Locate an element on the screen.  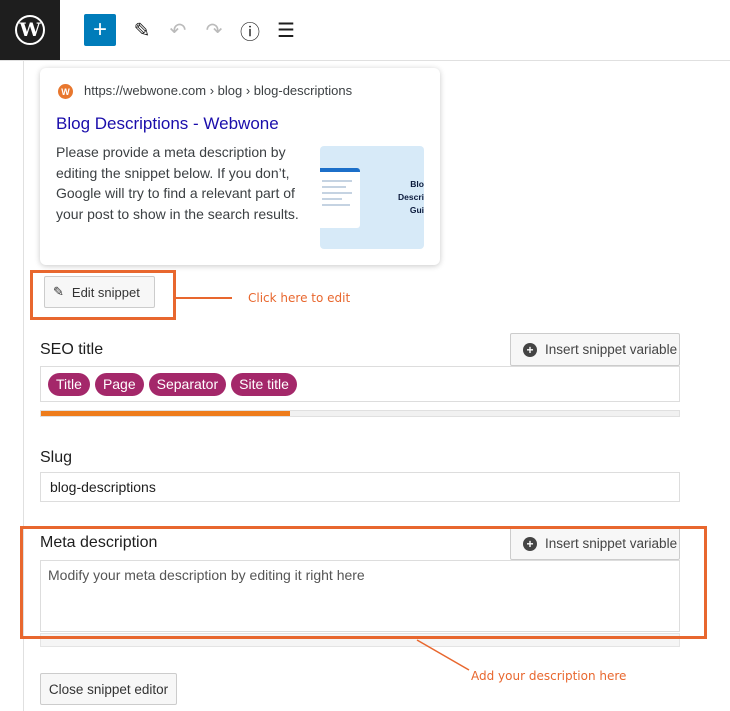
description-callout-text: Add your description here is located at coordinates (549, 676).